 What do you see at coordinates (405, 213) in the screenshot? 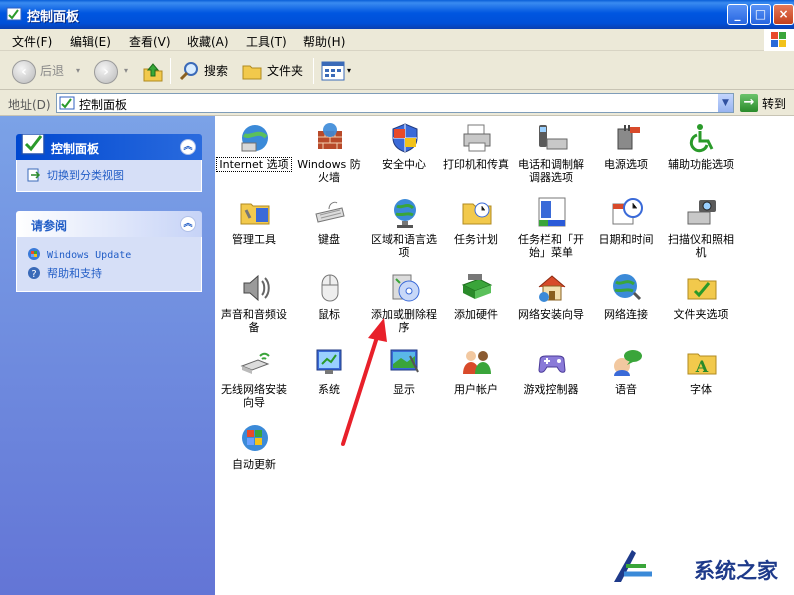
I see `region-language-icon` at bounding box center [405, 213].